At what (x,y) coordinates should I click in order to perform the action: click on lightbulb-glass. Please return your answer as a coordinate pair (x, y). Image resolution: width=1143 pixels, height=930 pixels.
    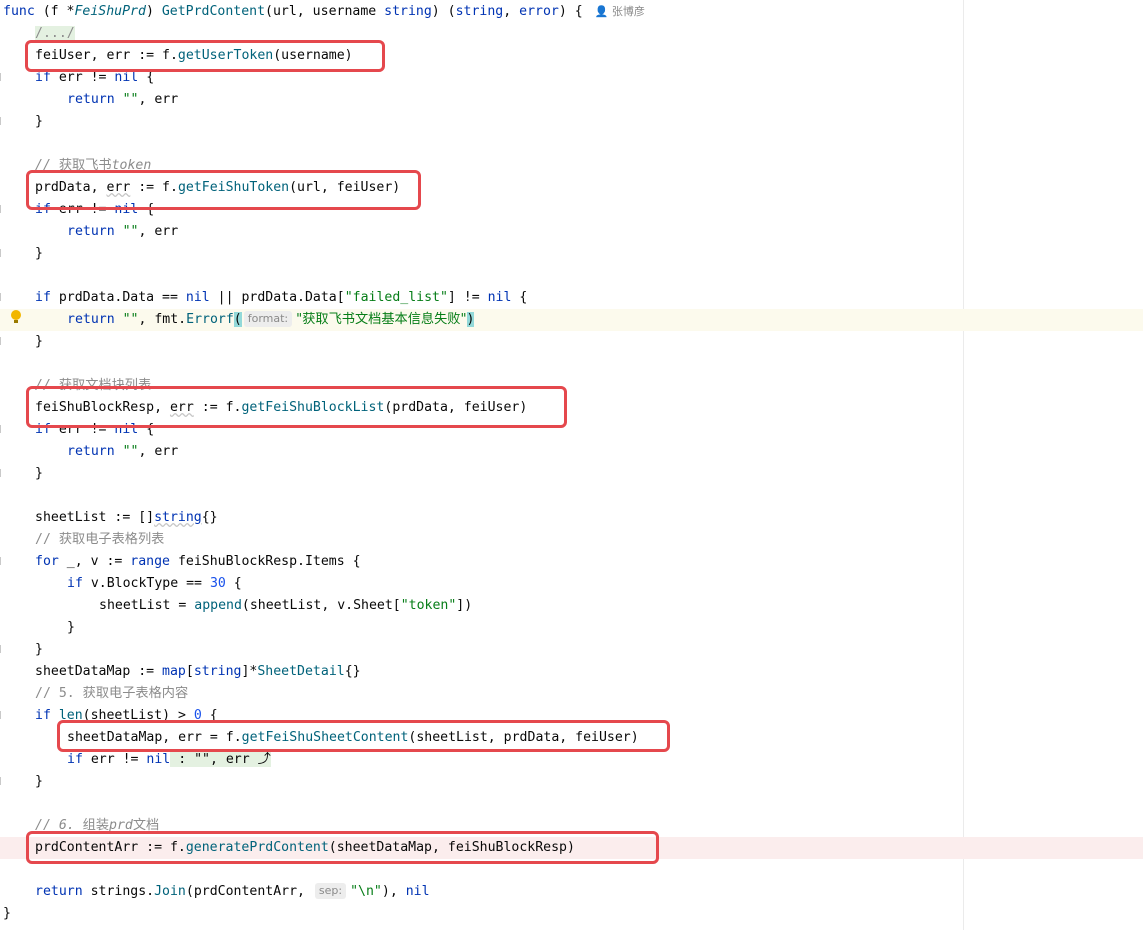
    Looking at the image, I should click on (16, 315).